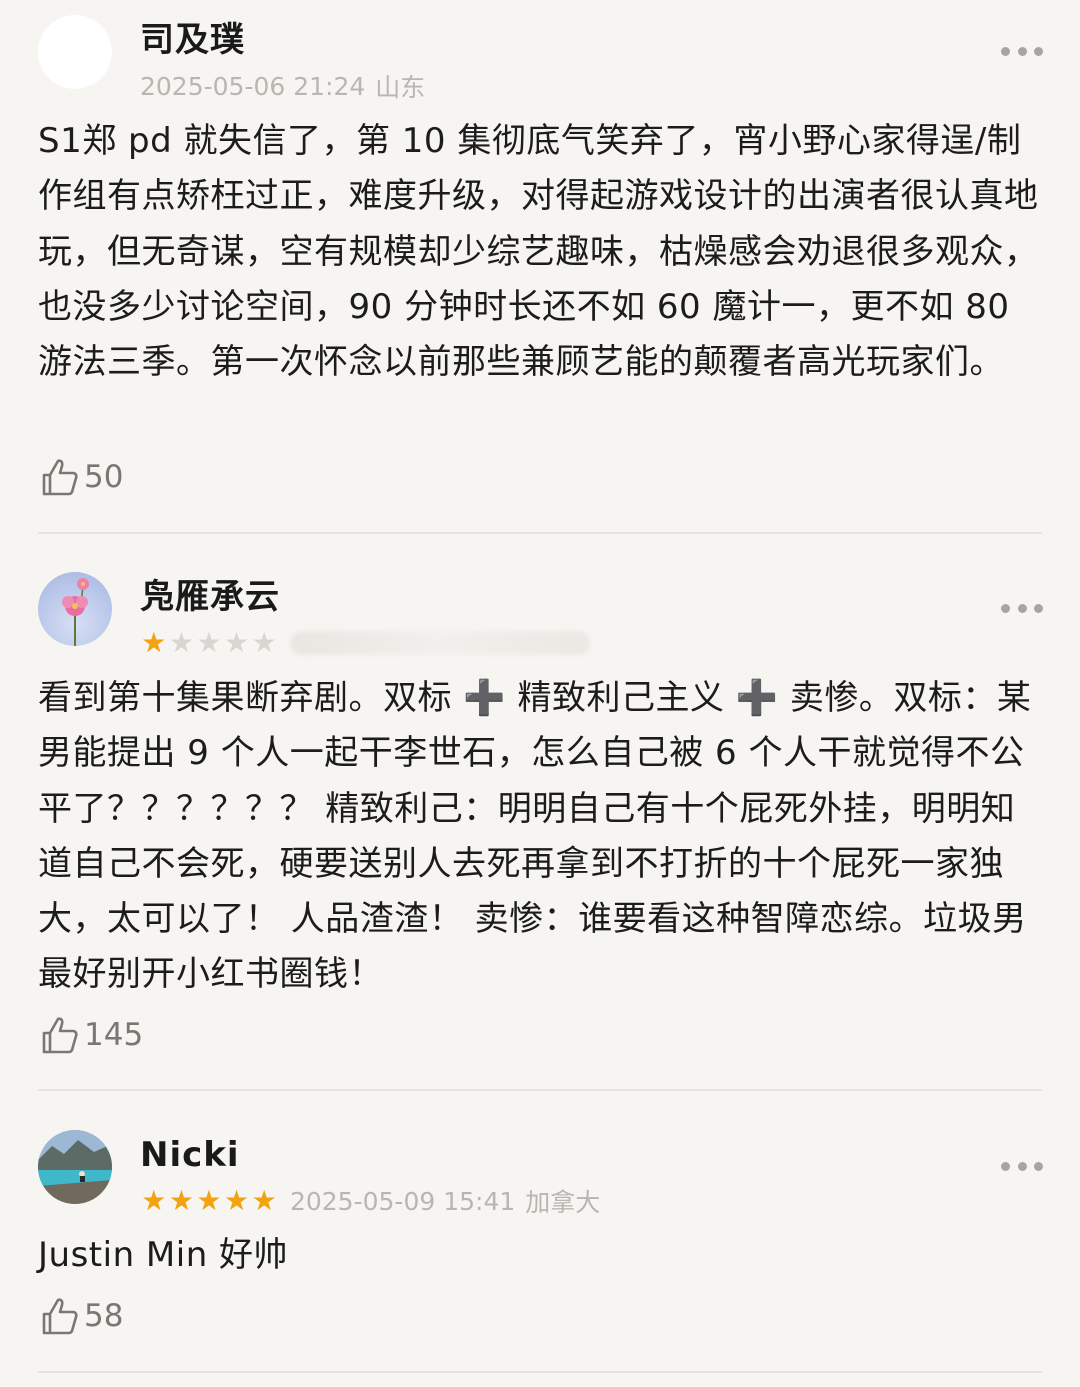  I want to click on like-count: 145, so click(114, 1035).